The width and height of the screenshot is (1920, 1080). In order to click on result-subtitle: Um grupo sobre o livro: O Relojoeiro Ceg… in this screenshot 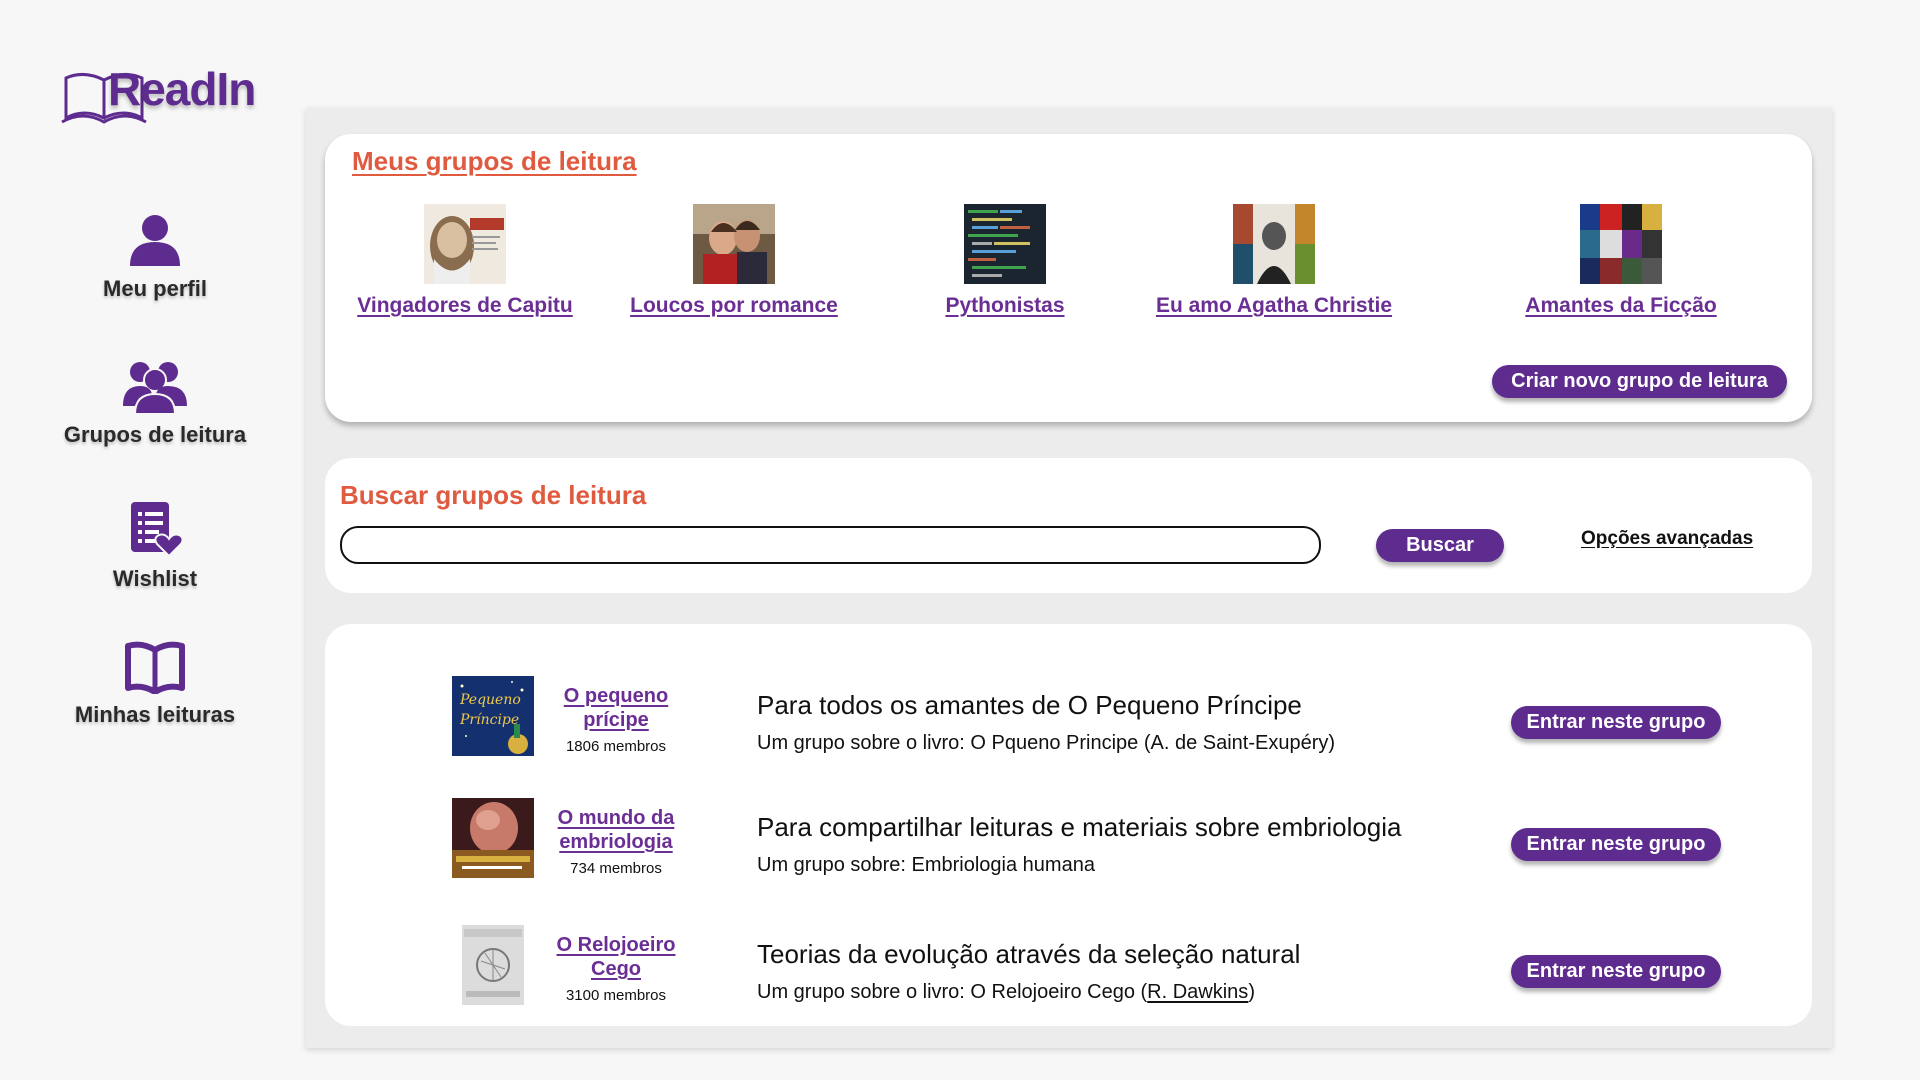, I will do `click(1006, 992)`.